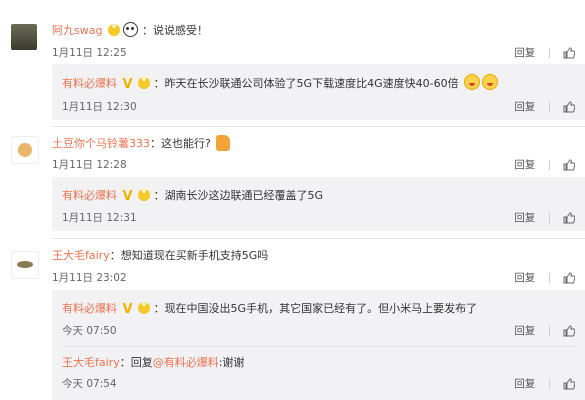 Image resolution: width=585 pixels, height=400 pixels. What do you see at coordinates (89, 384) in the screenshot?
I see `reply-time: 今天 07:54` at bounding box center [89, 384].